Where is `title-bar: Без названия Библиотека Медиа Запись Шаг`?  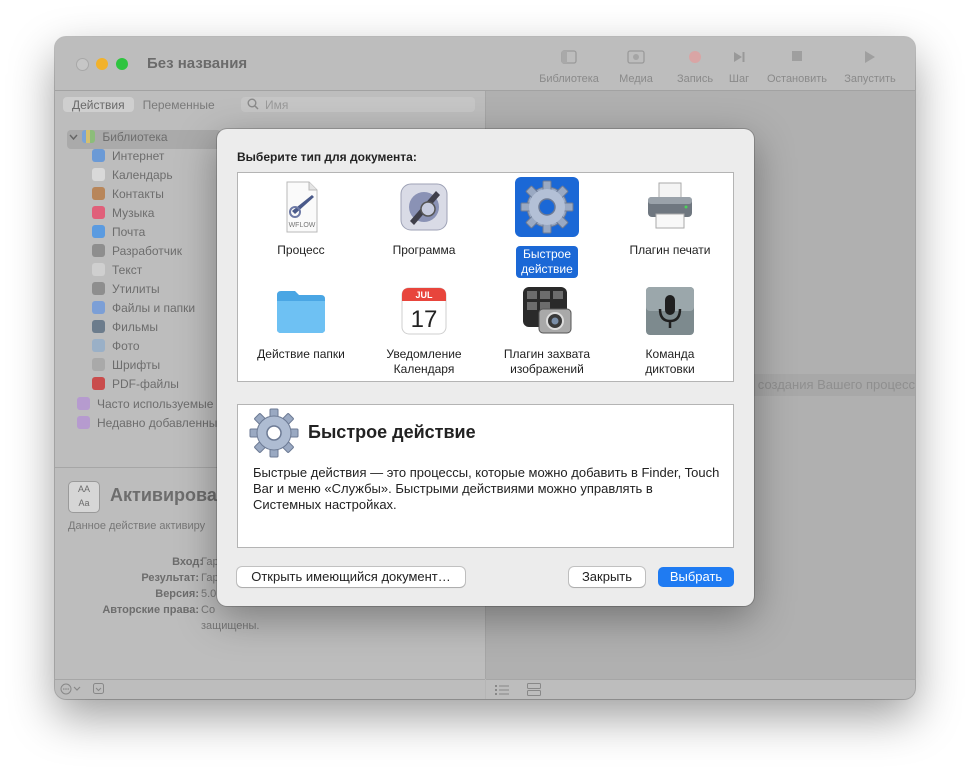
title-bar: Без названия Библиотека Медиа Запись Шаг is located at coordinates (485, 64).